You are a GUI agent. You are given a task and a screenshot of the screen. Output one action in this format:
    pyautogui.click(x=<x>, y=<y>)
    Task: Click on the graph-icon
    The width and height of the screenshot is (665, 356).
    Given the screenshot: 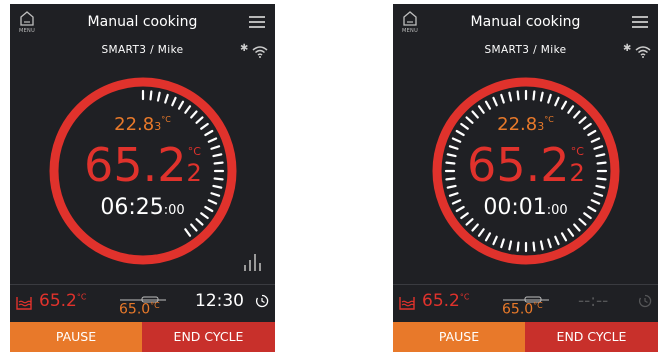 What is the action you would take?
    pyautogui.click(x=252, y=262)
    